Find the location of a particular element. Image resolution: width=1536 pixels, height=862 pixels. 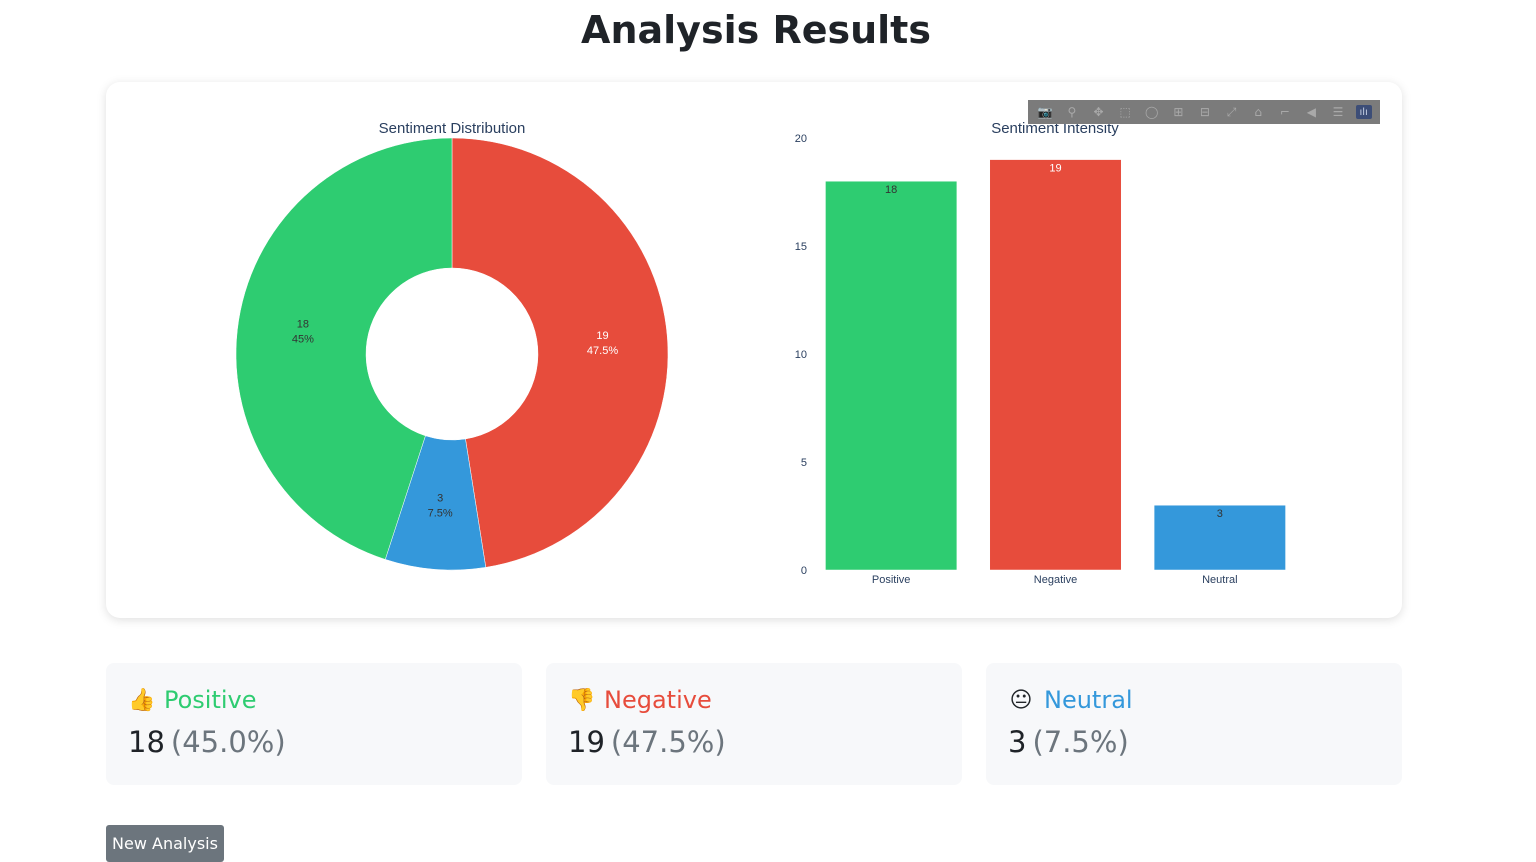

bar-value-label-negative: 19 is located at coordinates (1055, 169).